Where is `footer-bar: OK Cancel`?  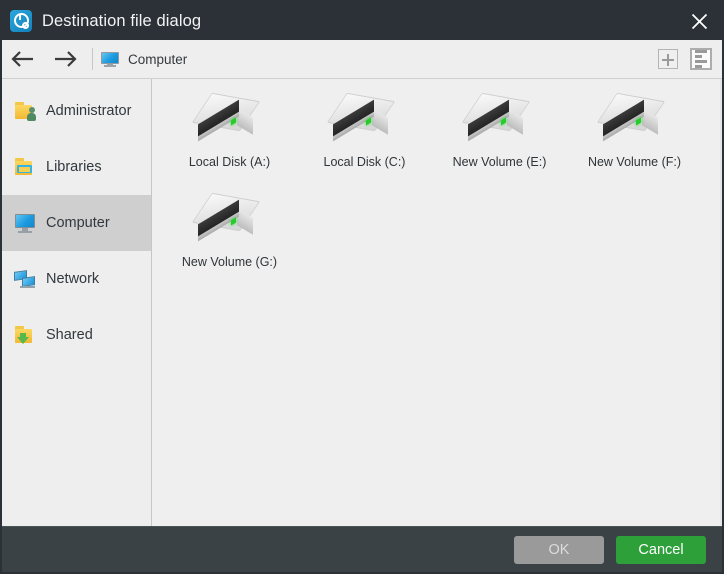
footer-bar: OK Cancel is located at coordinates (362, 549).